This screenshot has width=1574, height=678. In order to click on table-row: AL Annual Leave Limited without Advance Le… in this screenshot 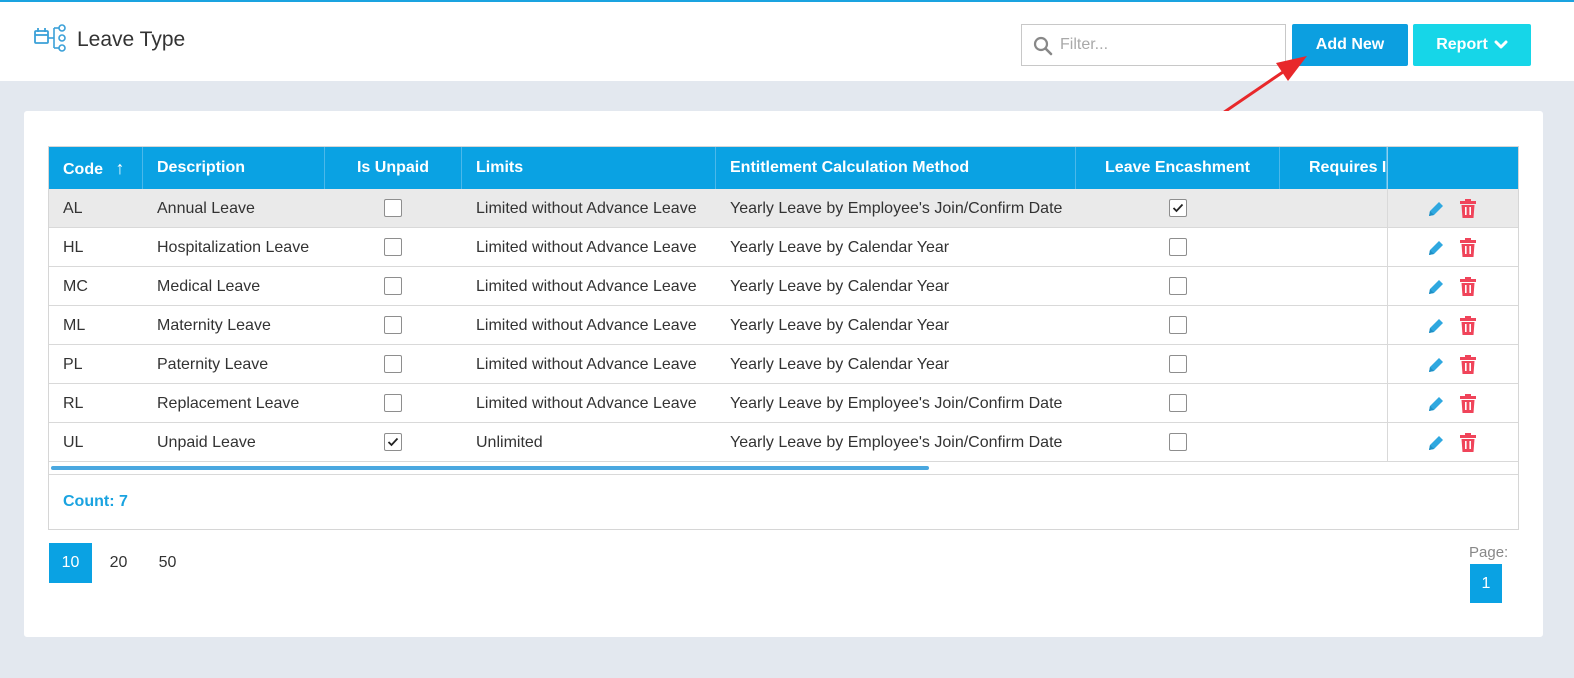, I will do `click(783, 208)`.